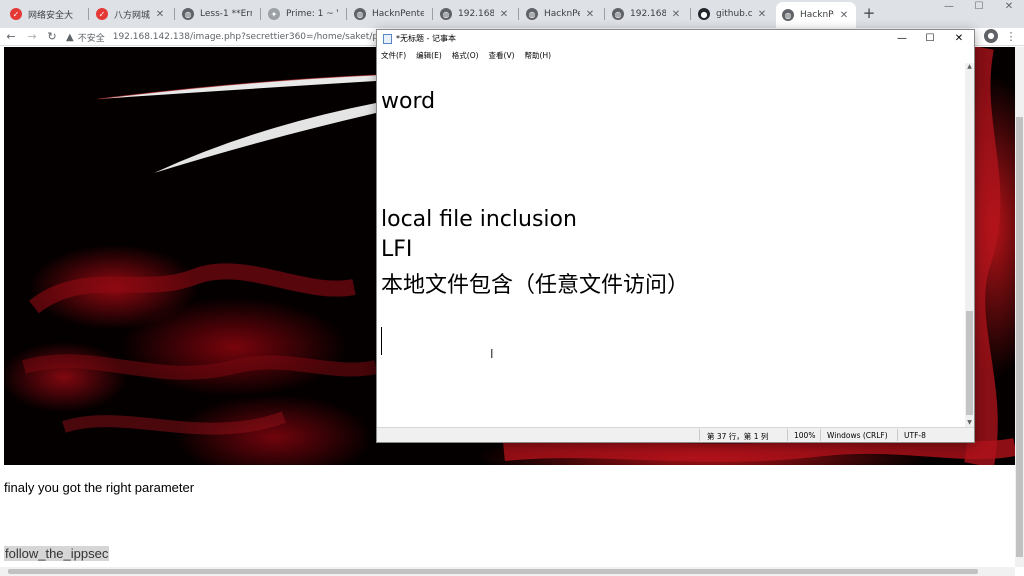 The height and width of the screenshot is (576, 1024). I want to click on forward-button: →, so click(32, 37).